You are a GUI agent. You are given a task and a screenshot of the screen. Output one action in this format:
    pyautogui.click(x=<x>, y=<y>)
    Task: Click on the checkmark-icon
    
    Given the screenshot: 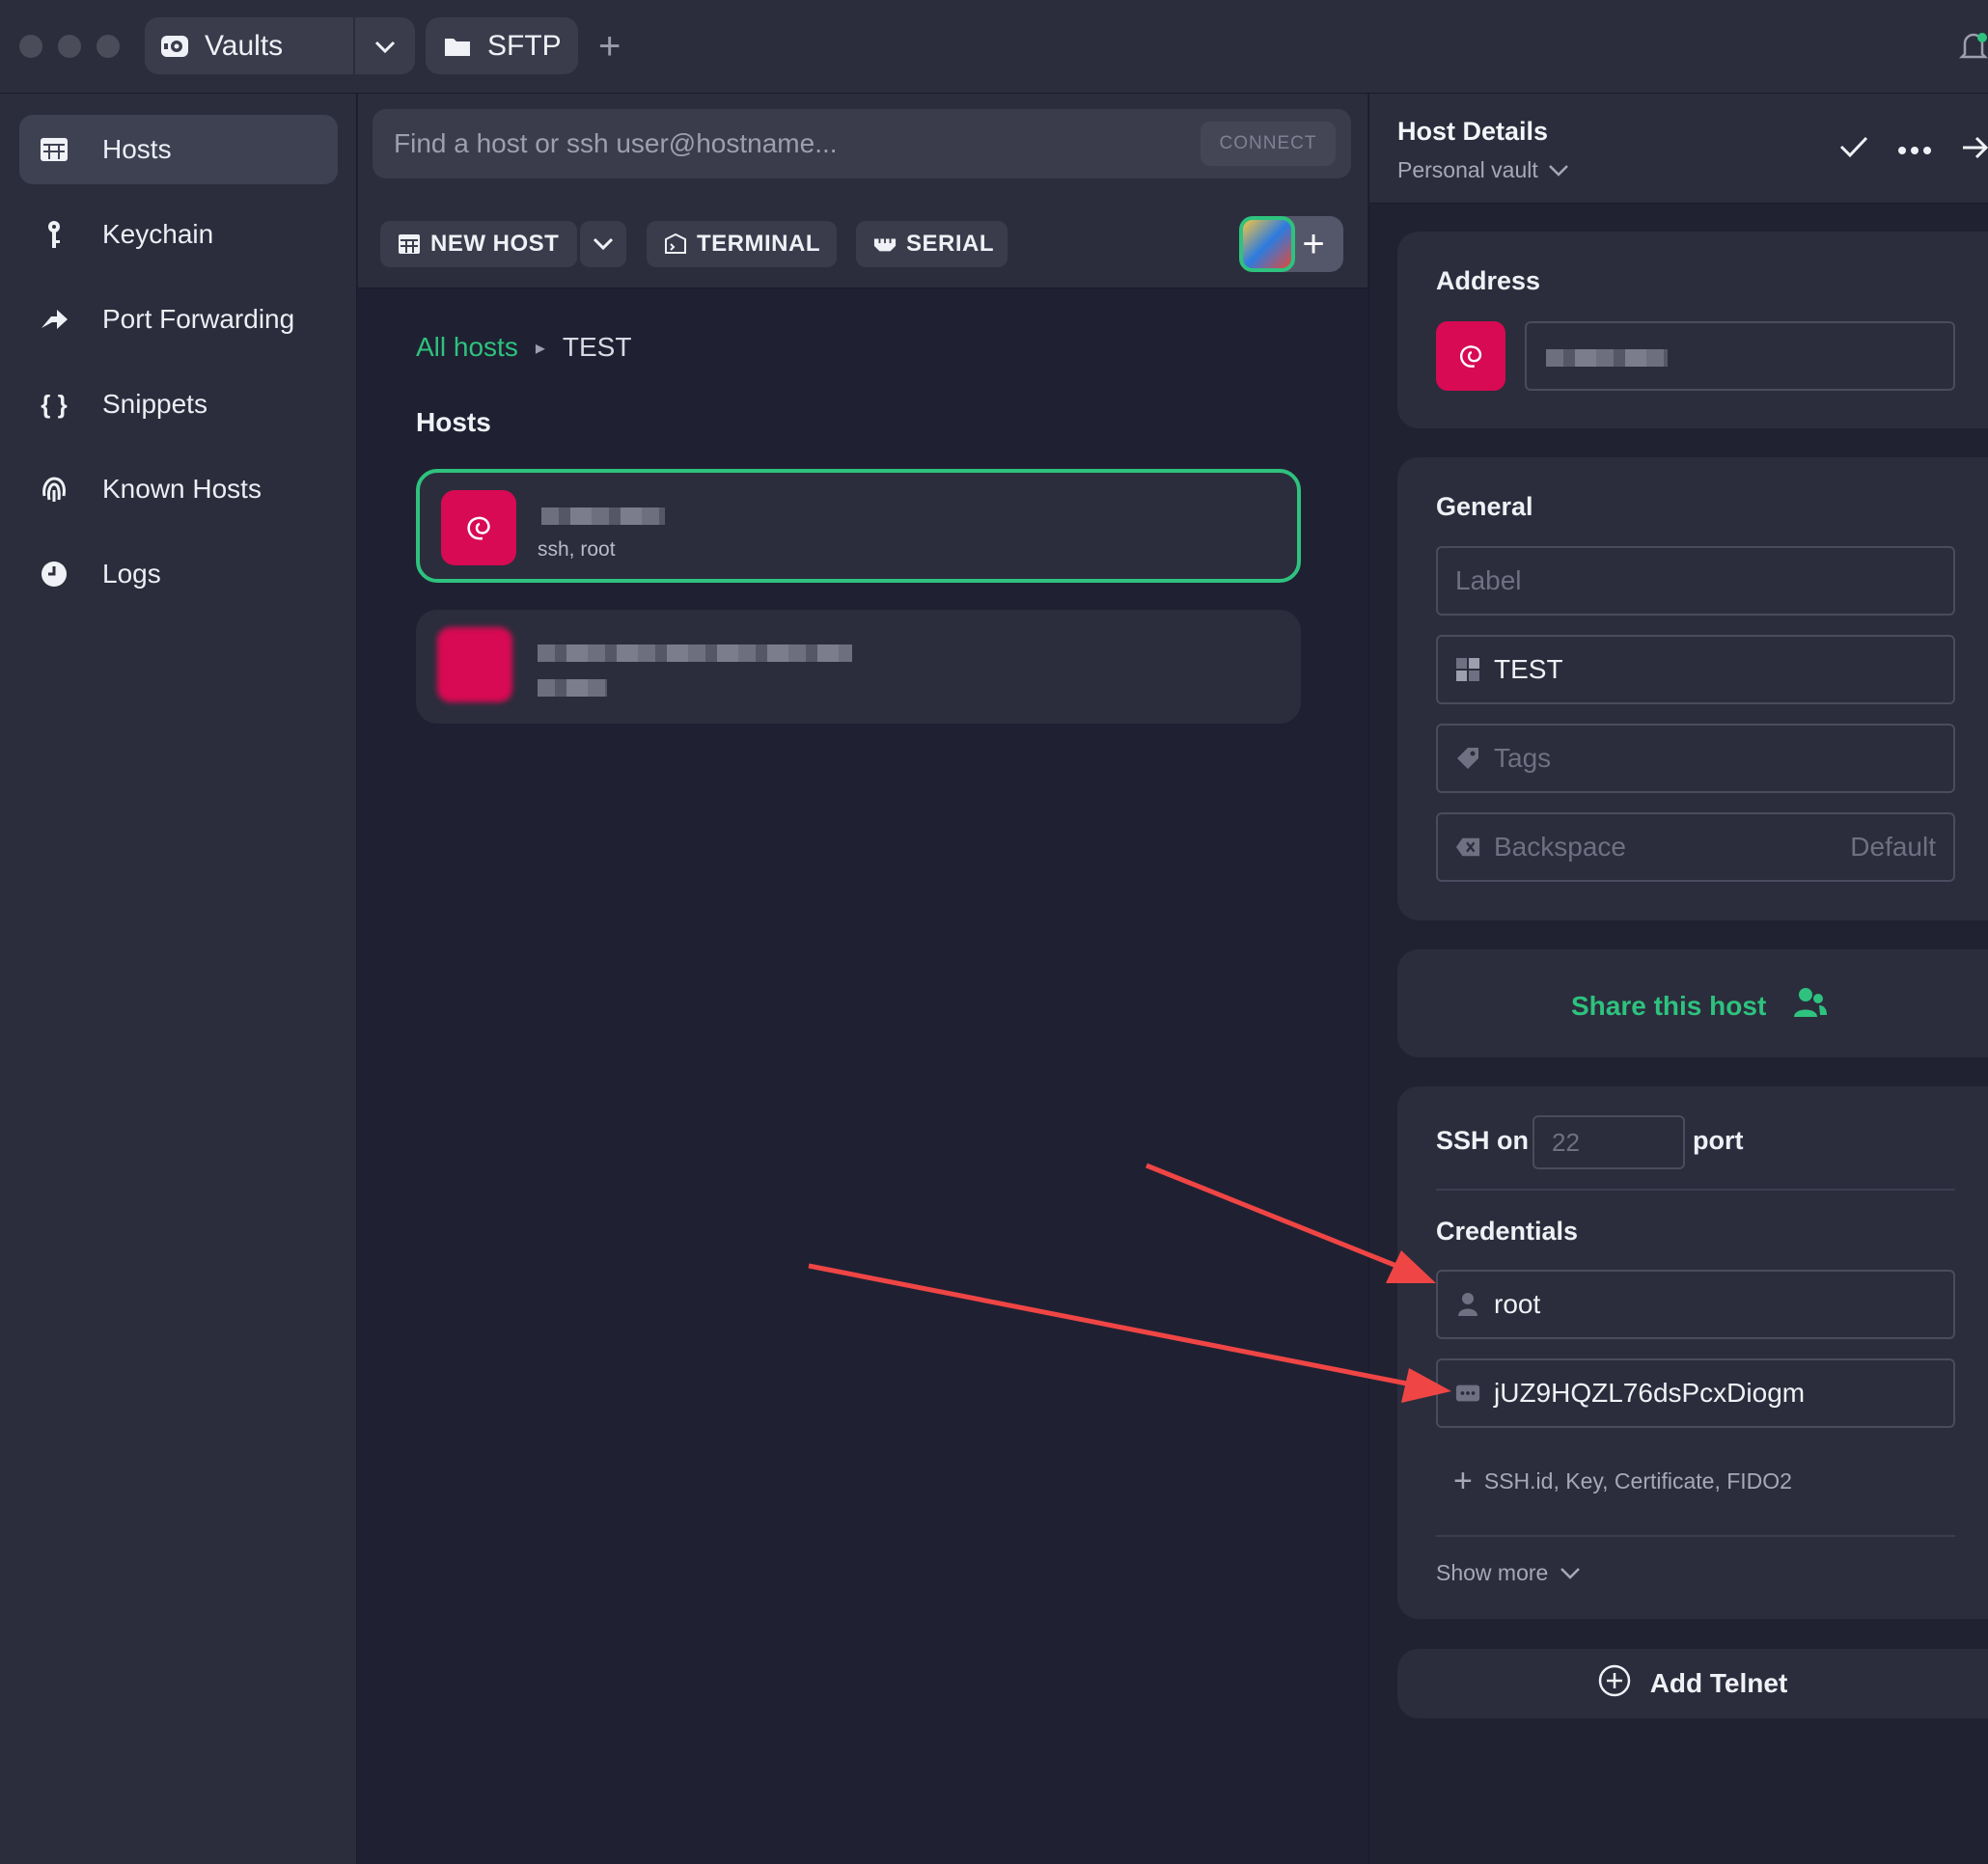 What is the action you would take?
    pyautogui.click(x=1853, y=149)
    